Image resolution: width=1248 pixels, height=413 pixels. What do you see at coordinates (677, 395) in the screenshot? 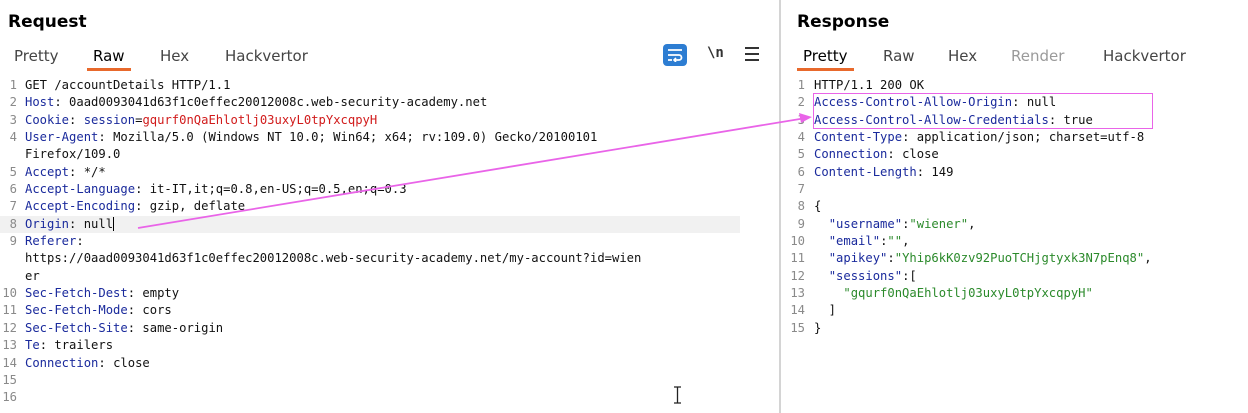
I see `text-cursor-icon` at bounding box center [677, 395].